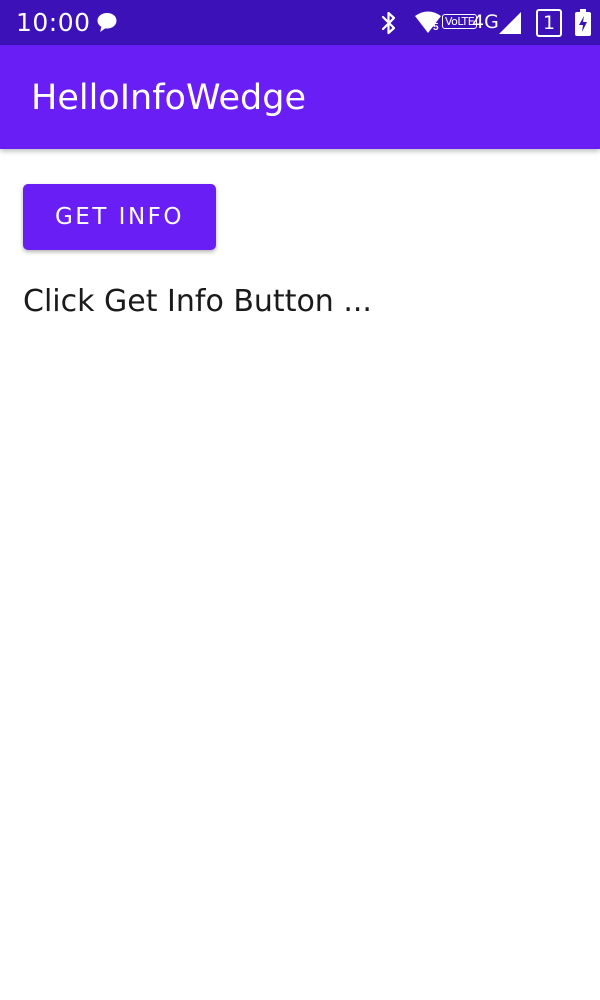 This screenshot has height=1000, width=600. I want to click on signal-icon, so click(510, 24).